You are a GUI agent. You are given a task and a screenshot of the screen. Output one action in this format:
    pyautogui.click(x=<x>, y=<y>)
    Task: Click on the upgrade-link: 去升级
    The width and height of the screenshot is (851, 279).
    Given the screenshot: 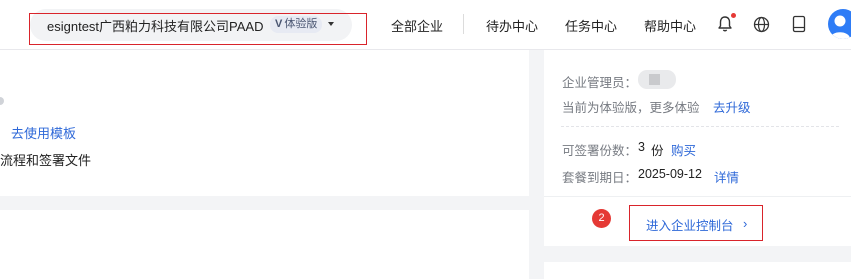 What is the action you would take?
    pyautogui.click(x=732, y=106)
    